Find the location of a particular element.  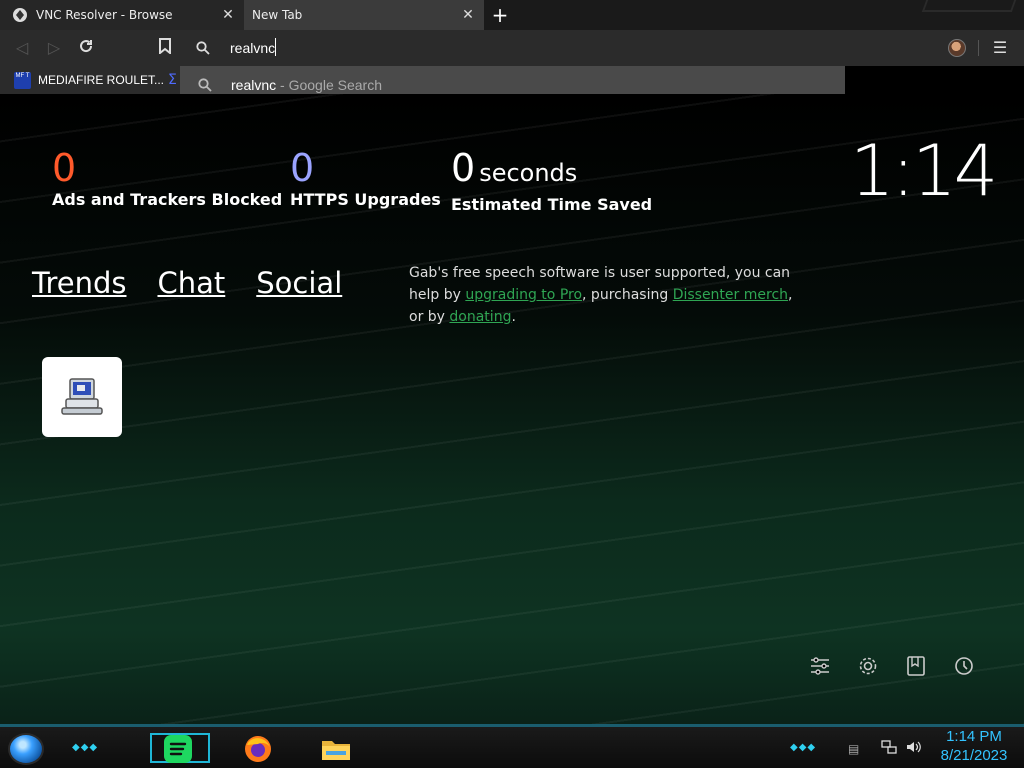

top-site-tile is located at coordinates (82, 397).